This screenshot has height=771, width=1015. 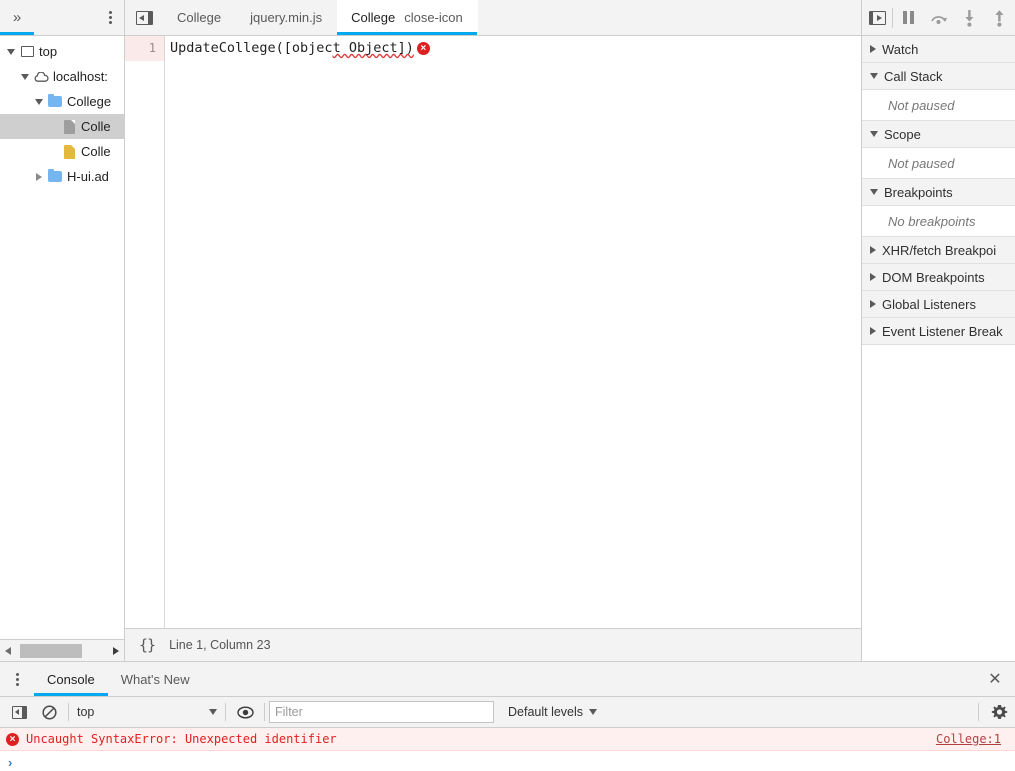 I want to click on pretty-print-icon: {}, so click(x=147, y=645).